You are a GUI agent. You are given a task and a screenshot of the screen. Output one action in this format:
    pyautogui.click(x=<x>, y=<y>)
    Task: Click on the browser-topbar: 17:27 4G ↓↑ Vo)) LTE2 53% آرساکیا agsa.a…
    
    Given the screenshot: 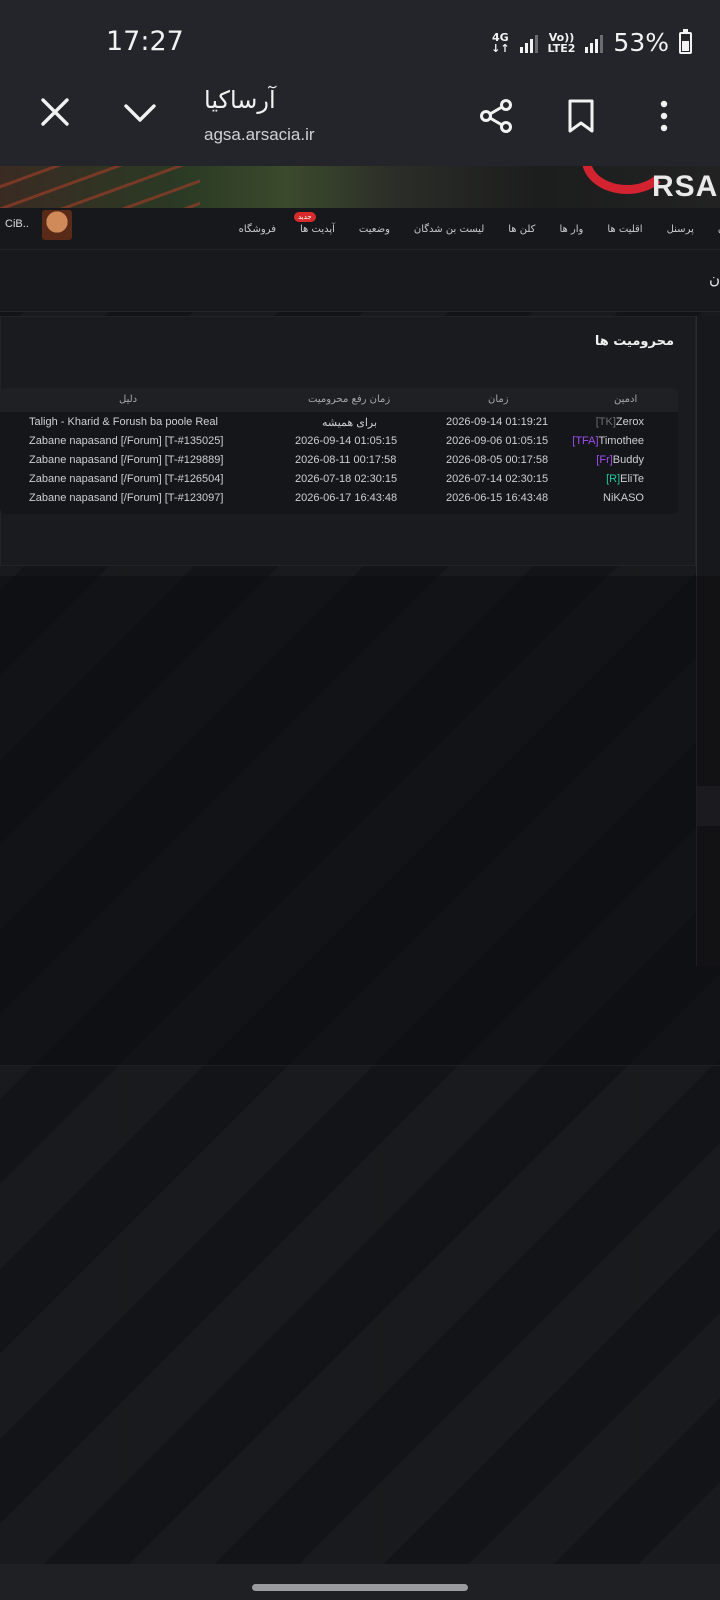 What is the action you would take?
    pyautogui.click(x=360, y=83)
    